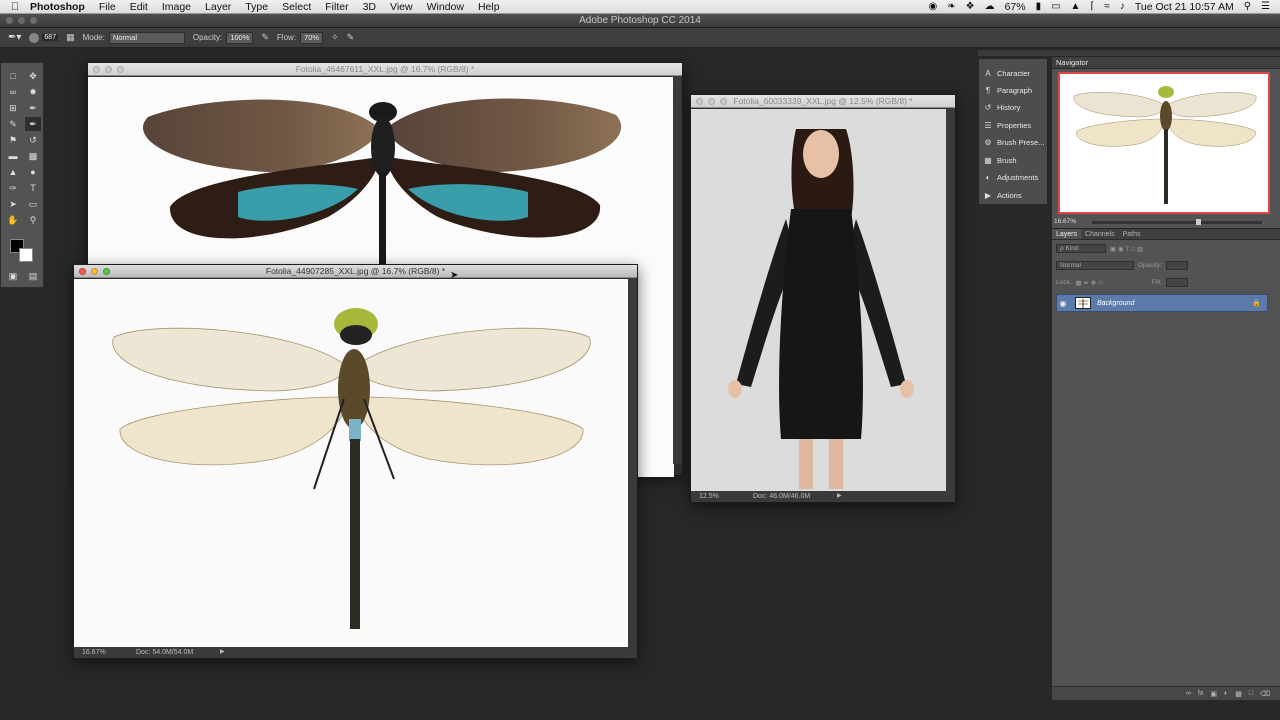  I want to click on eraser-tool-icon: ▬, so click(13, 156).